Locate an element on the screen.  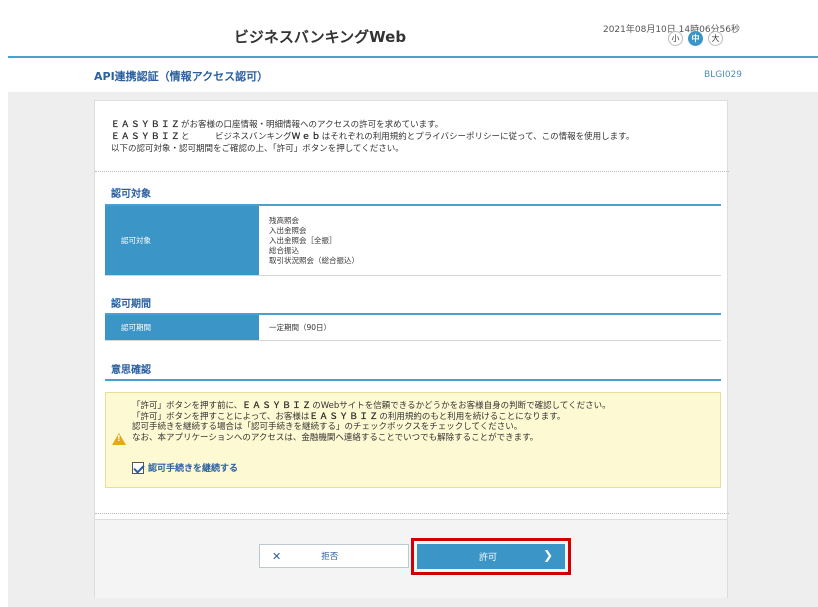
intro-divider is located at coordinates (412, 171).